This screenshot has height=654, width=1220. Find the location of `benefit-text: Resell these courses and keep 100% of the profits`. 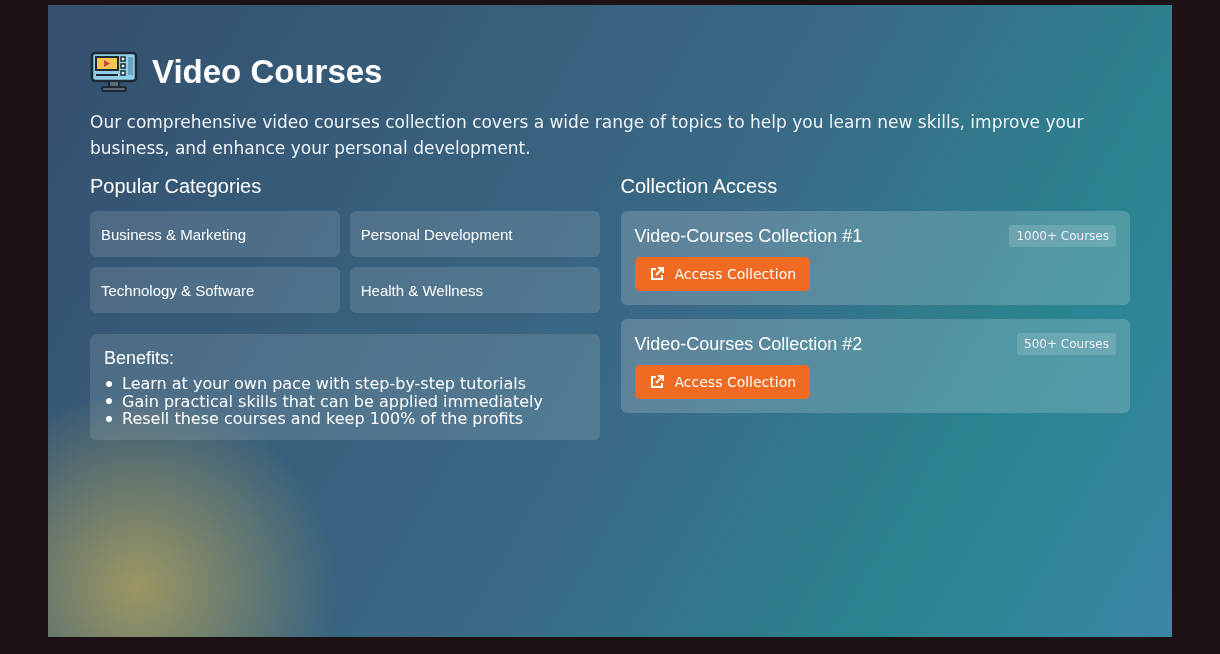

benefit-text: Resell these courses and keep 100% of the profits is located at coordinates (323, 419).